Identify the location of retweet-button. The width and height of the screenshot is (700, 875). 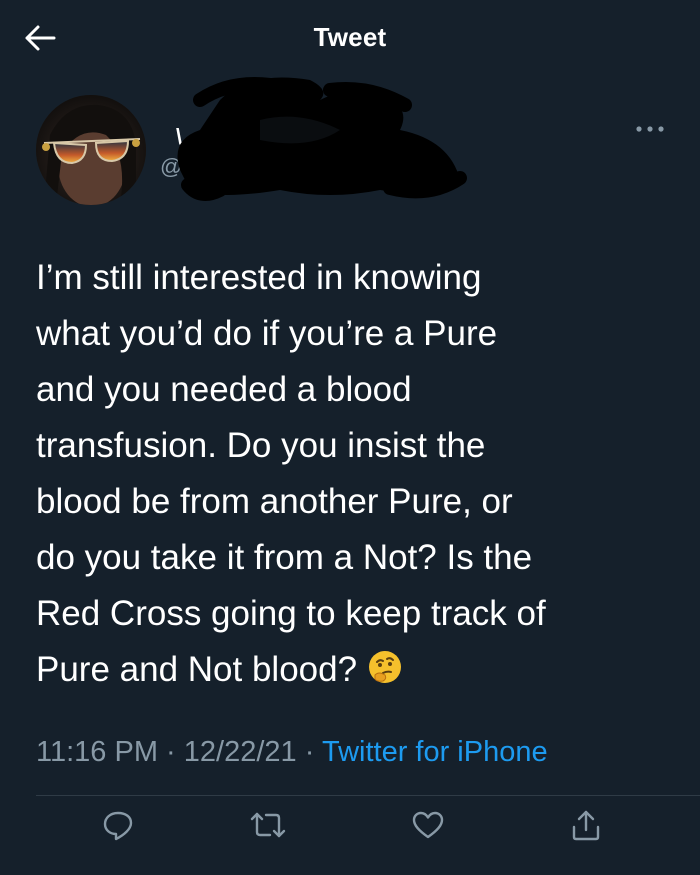
(268, 825).